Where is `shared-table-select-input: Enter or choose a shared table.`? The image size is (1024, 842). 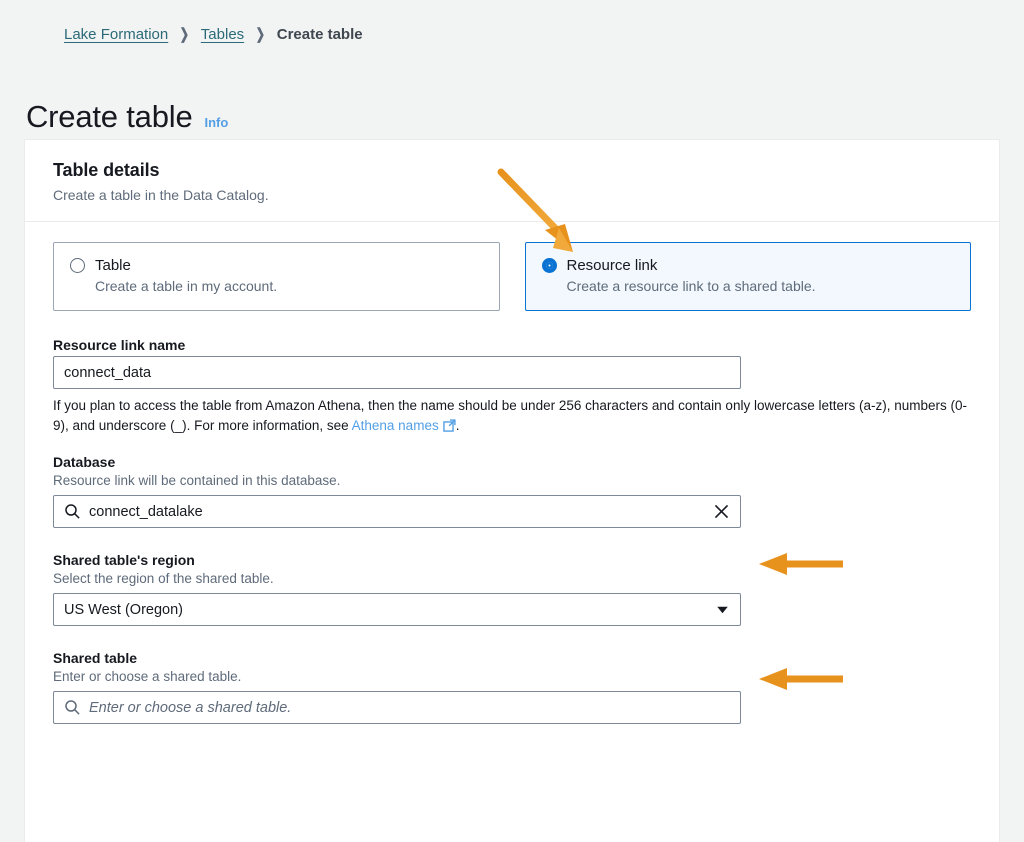 shared-table-select-input: Enter or choose a shared table. is located at coordinates (397, 708).